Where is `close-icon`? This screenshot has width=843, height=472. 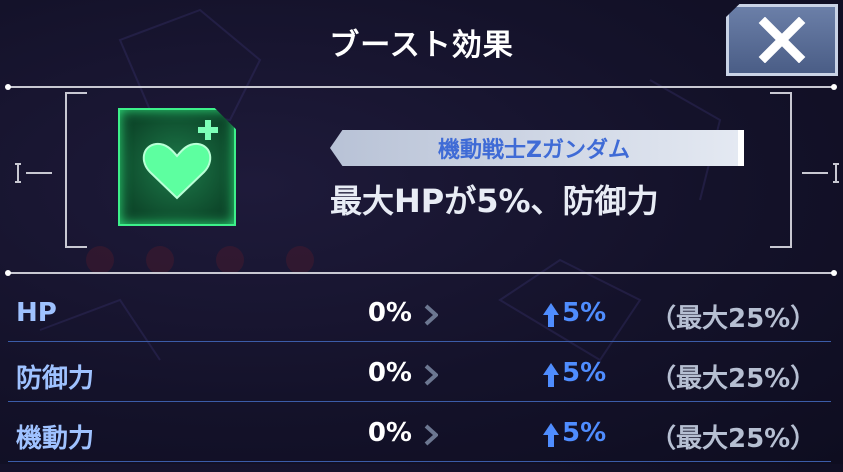 close-icon is located at coordinates (782, 40).